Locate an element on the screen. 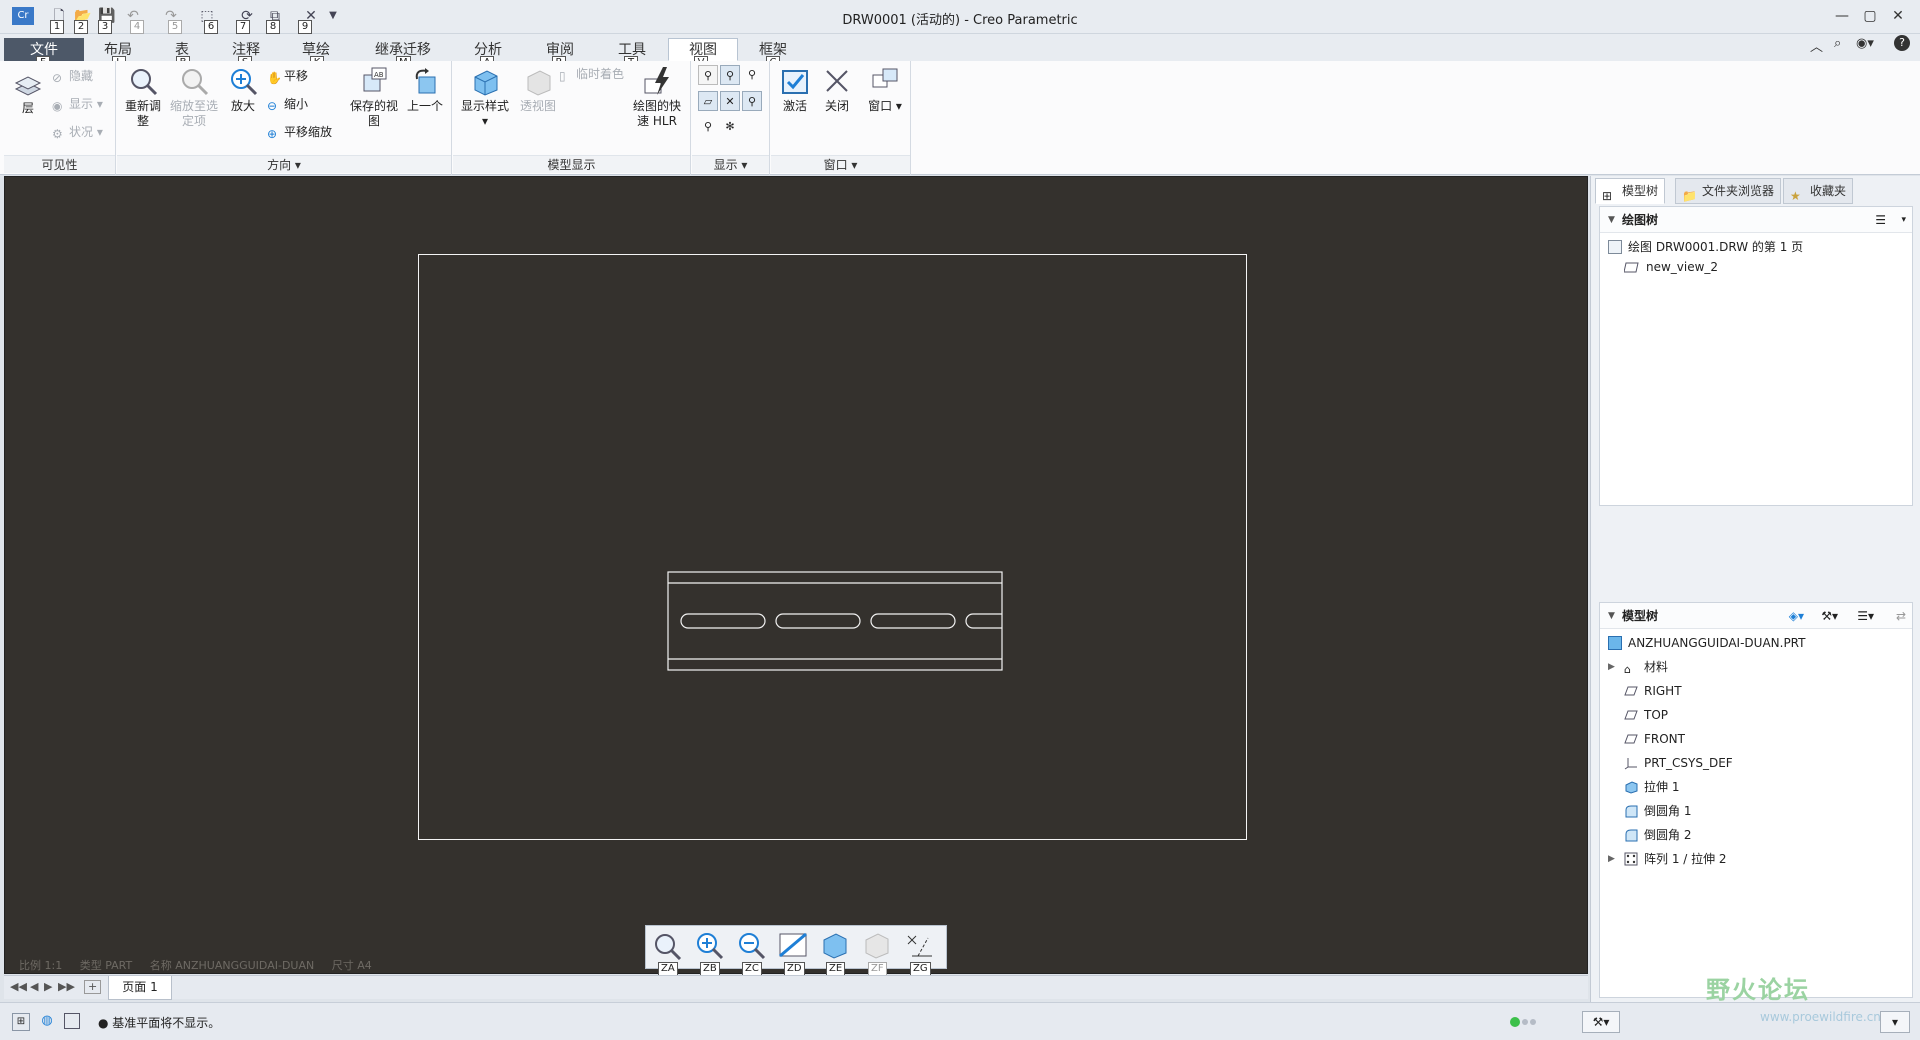 The image size is (1920, 1040). spin-center-icon: ✻ is located at coordinates (730, 127).